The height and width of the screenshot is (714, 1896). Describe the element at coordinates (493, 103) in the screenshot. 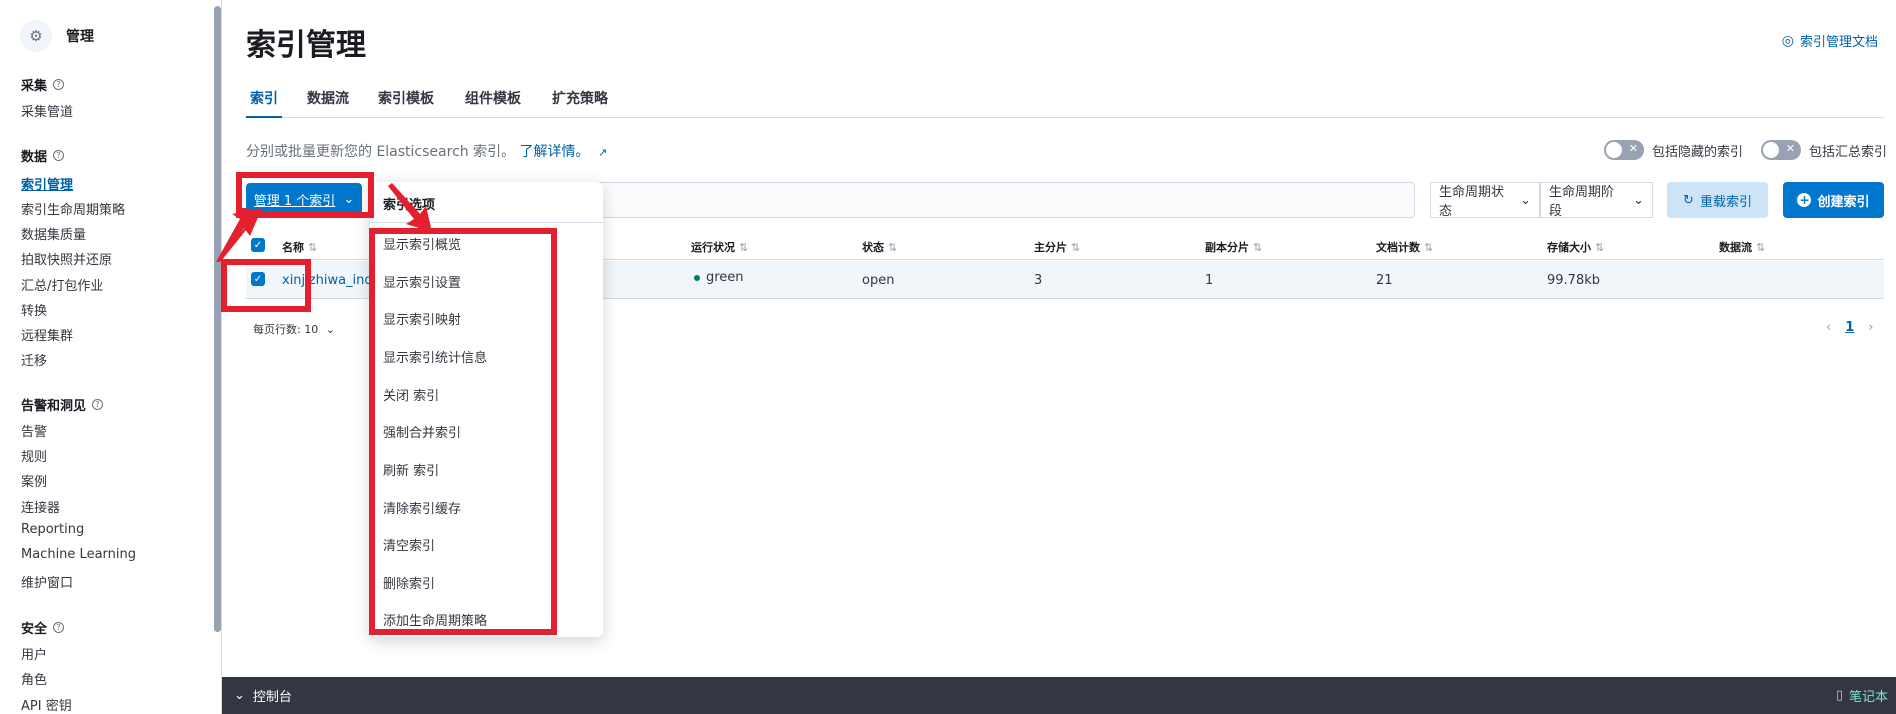

I see `tab-component-templates: 组件模板` at that location.